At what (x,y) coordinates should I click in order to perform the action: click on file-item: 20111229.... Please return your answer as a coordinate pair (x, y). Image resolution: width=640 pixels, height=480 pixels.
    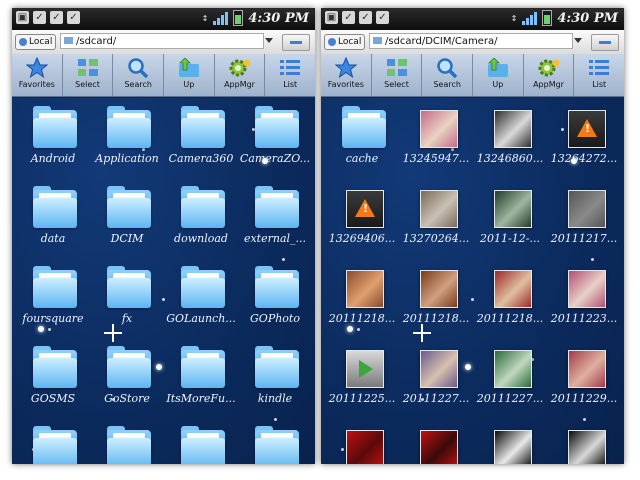
    Looking at the image, I should click on (584, 376).